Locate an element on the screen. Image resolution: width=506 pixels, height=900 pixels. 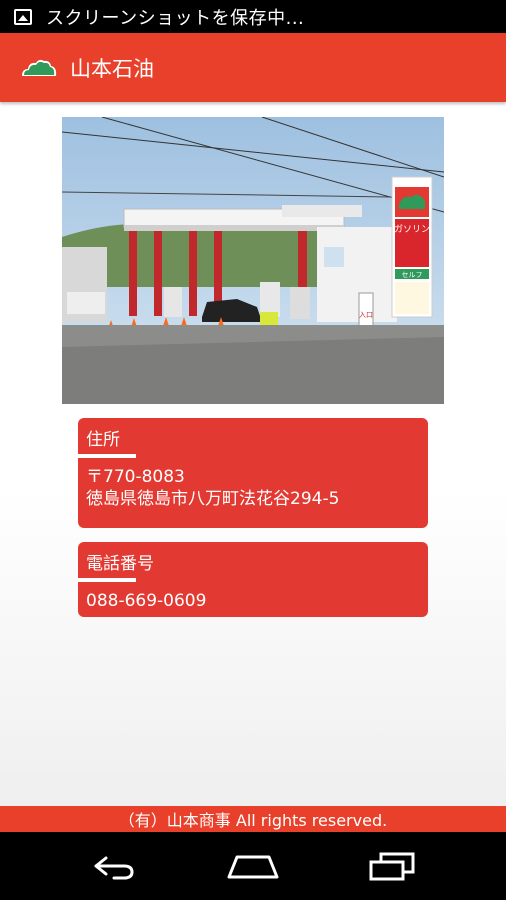
street-address: 徳島県徳島市八万町法花谷294-5 is located at coordinates (253, 499).